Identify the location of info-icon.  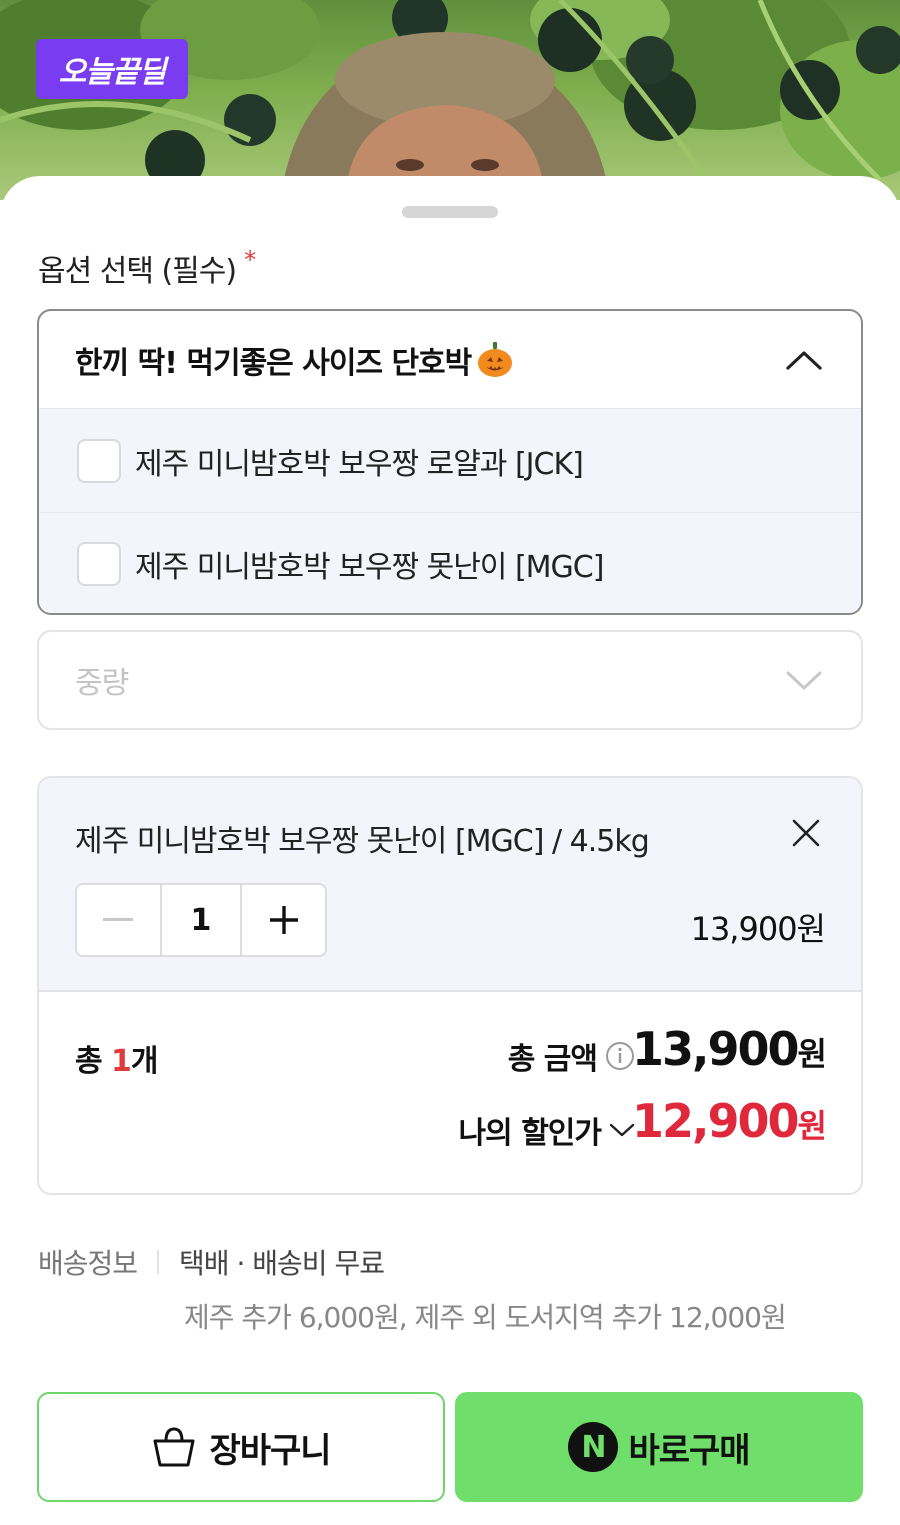
(620, 1056).